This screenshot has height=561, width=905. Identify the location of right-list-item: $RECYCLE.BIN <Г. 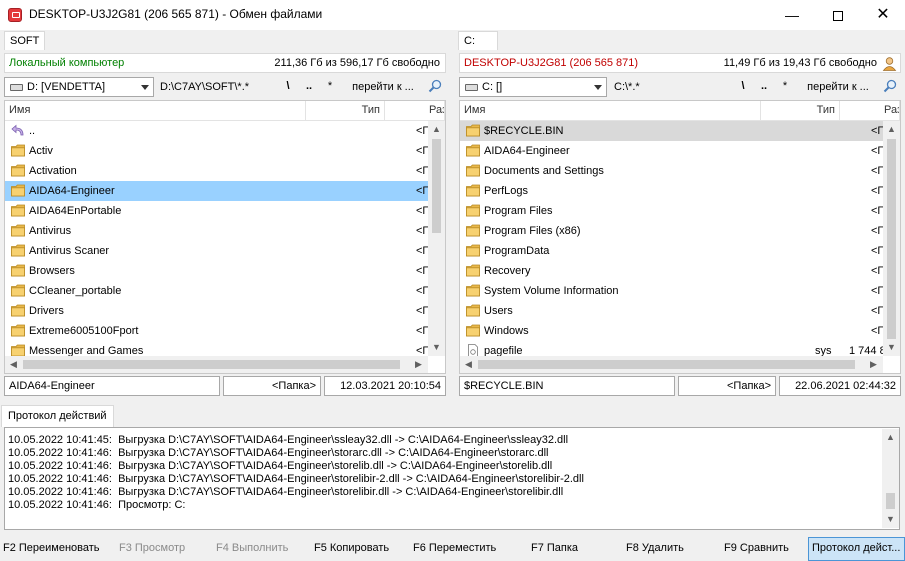
(671, 131).